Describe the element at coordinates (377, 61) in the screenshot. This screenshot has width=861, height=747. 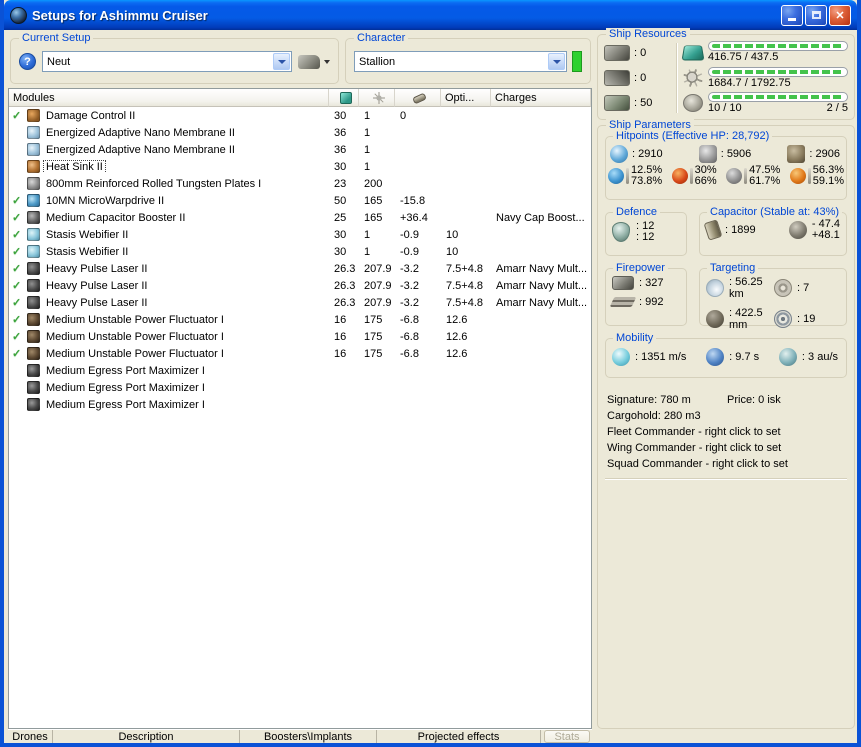
I see `character-select-value: Stallion` at that location.